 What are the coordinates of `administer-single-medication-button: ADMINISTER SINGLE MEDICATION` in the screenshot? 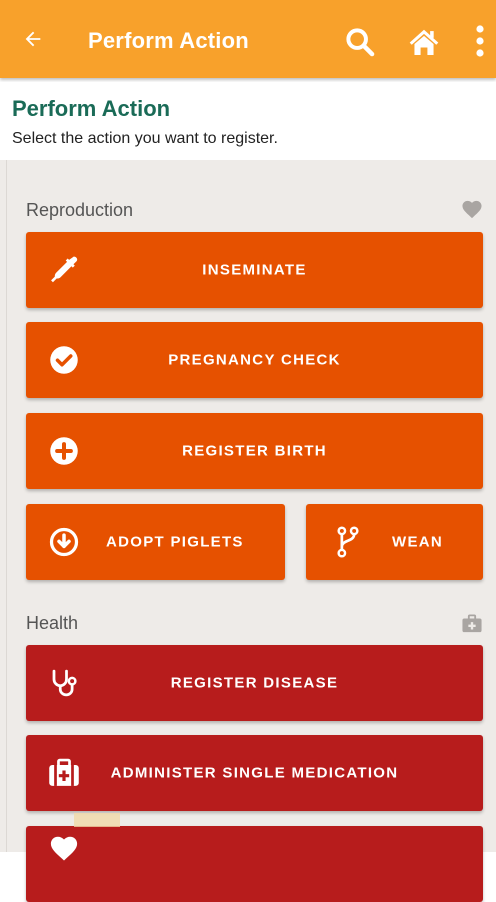 It's located at (254, 773).